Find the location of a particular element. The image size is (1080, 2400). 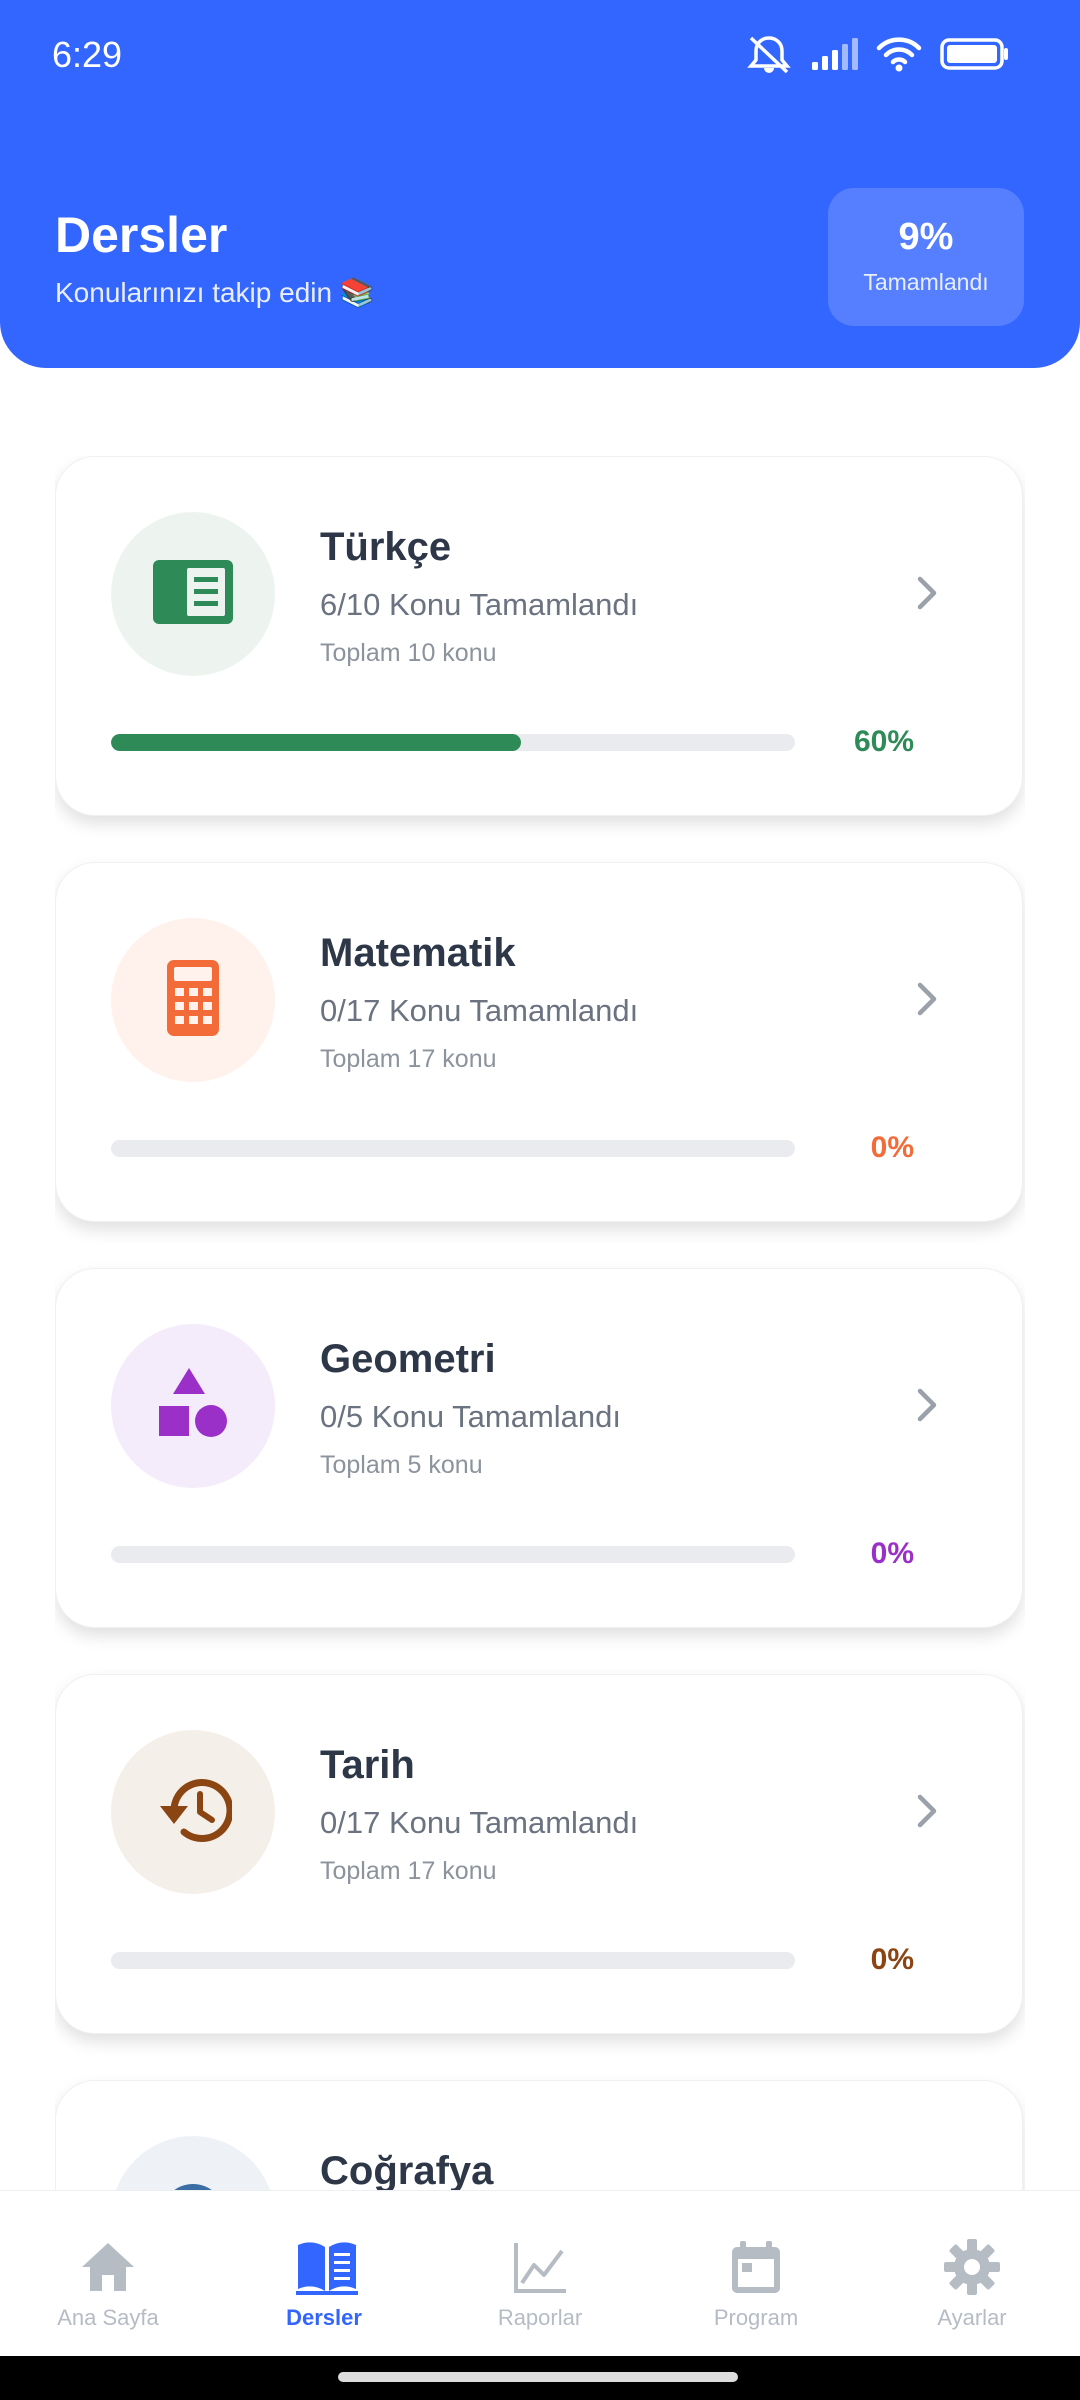

home-indicator is located at coordinates (538, 2377).